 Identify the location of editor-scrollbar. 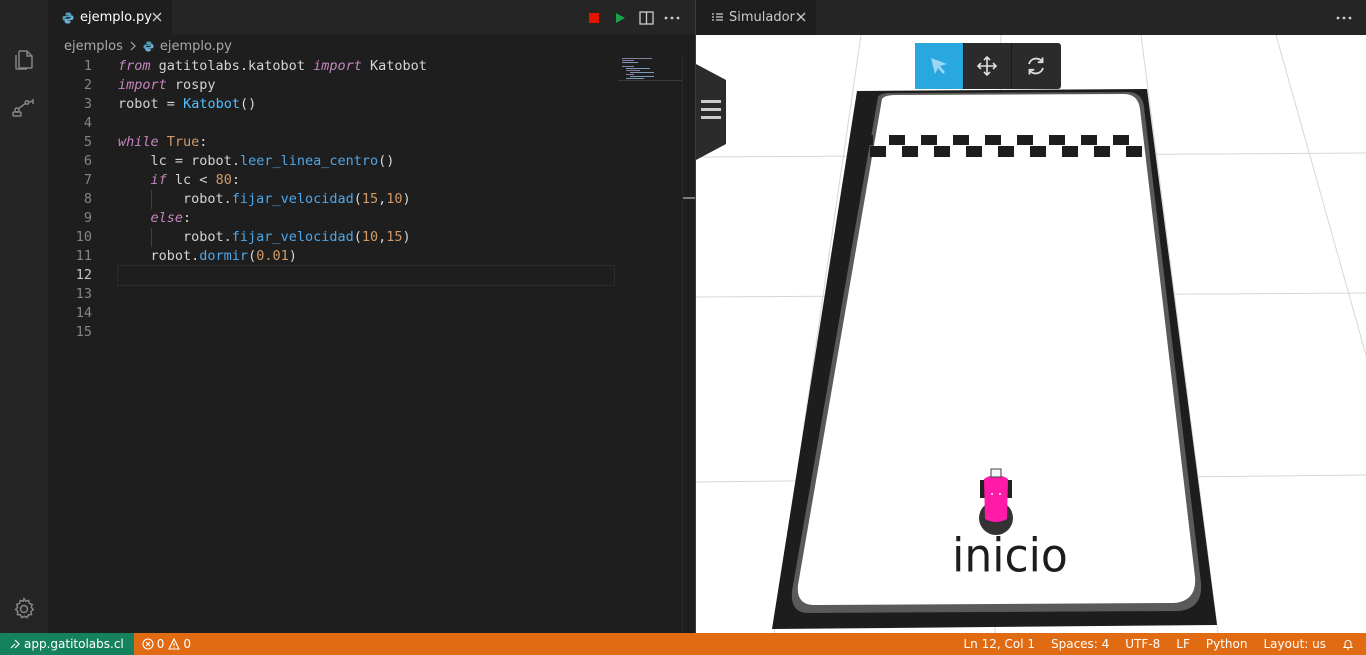
(688, 345).